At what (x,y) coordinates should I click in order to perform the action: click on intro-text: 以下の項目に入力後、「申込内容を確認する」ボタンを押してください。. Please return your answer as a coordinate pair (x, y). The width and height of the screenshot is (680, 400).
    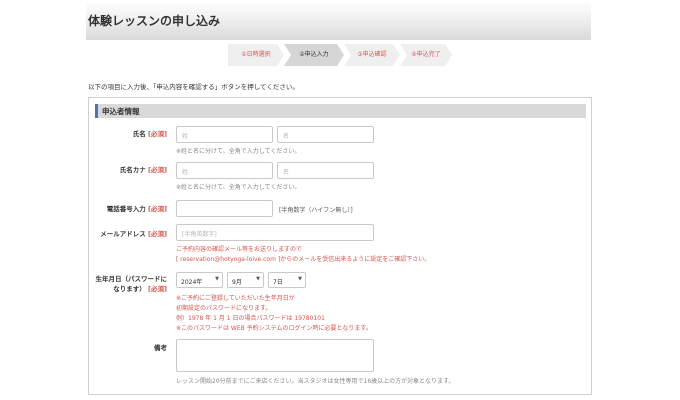
    Looking at the image, I should click on (193, 87).